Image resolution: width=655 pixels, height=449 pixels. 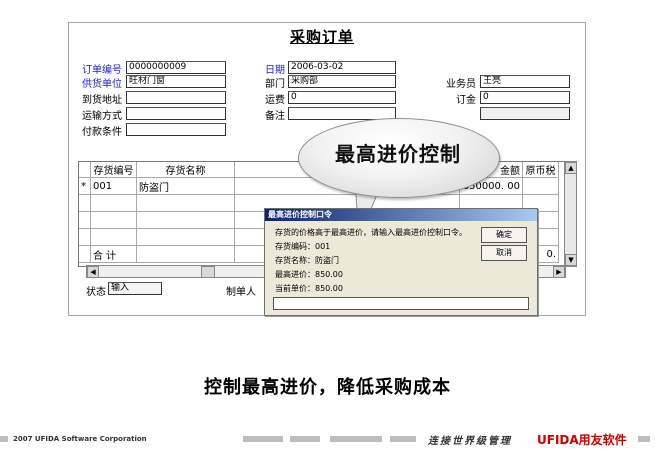 What do you see at coordinates (461, 84) in the screenshot?
I see `salesperson-label: 业务员` at bounding box center [461, 84].